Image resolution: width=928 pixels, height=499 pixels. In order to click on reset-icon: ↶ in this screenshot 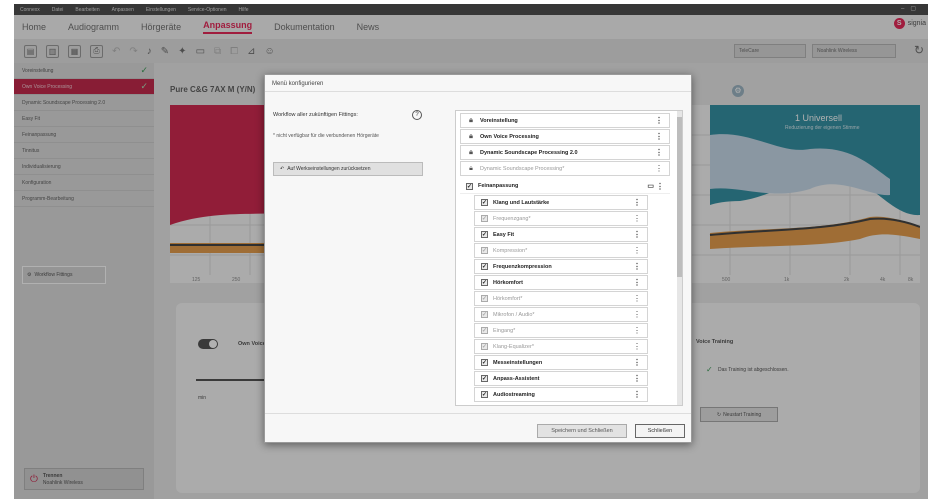, I will do `click(282, 169)`.